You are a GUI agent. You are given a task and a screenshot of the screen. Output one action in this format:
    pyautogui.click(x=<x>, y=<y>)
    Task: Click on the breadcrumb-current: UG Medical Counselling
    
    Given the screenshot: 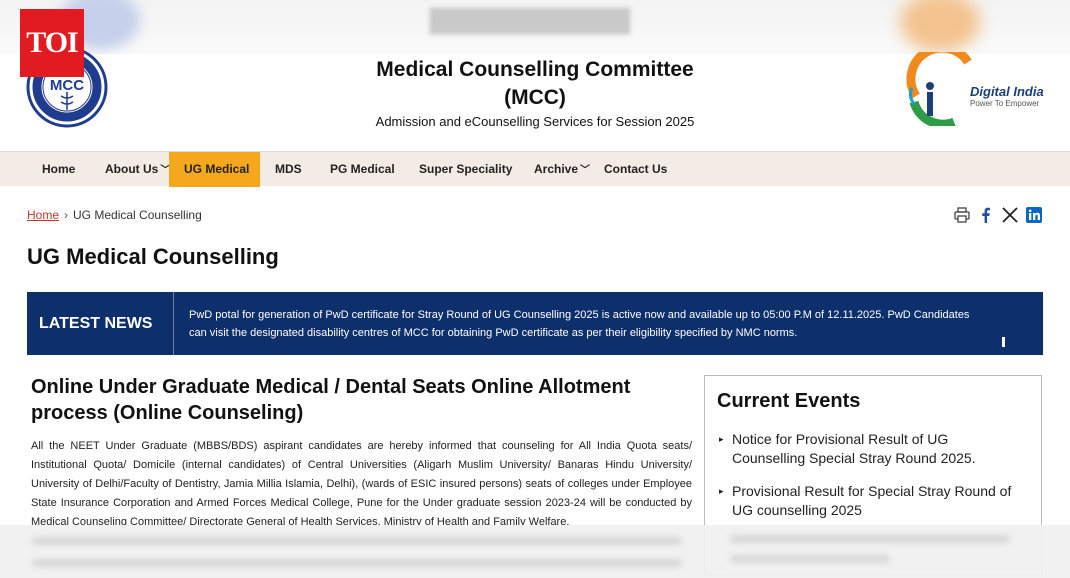 What is the action you would take?
    pyautogui.click(x=137, y=215)
    